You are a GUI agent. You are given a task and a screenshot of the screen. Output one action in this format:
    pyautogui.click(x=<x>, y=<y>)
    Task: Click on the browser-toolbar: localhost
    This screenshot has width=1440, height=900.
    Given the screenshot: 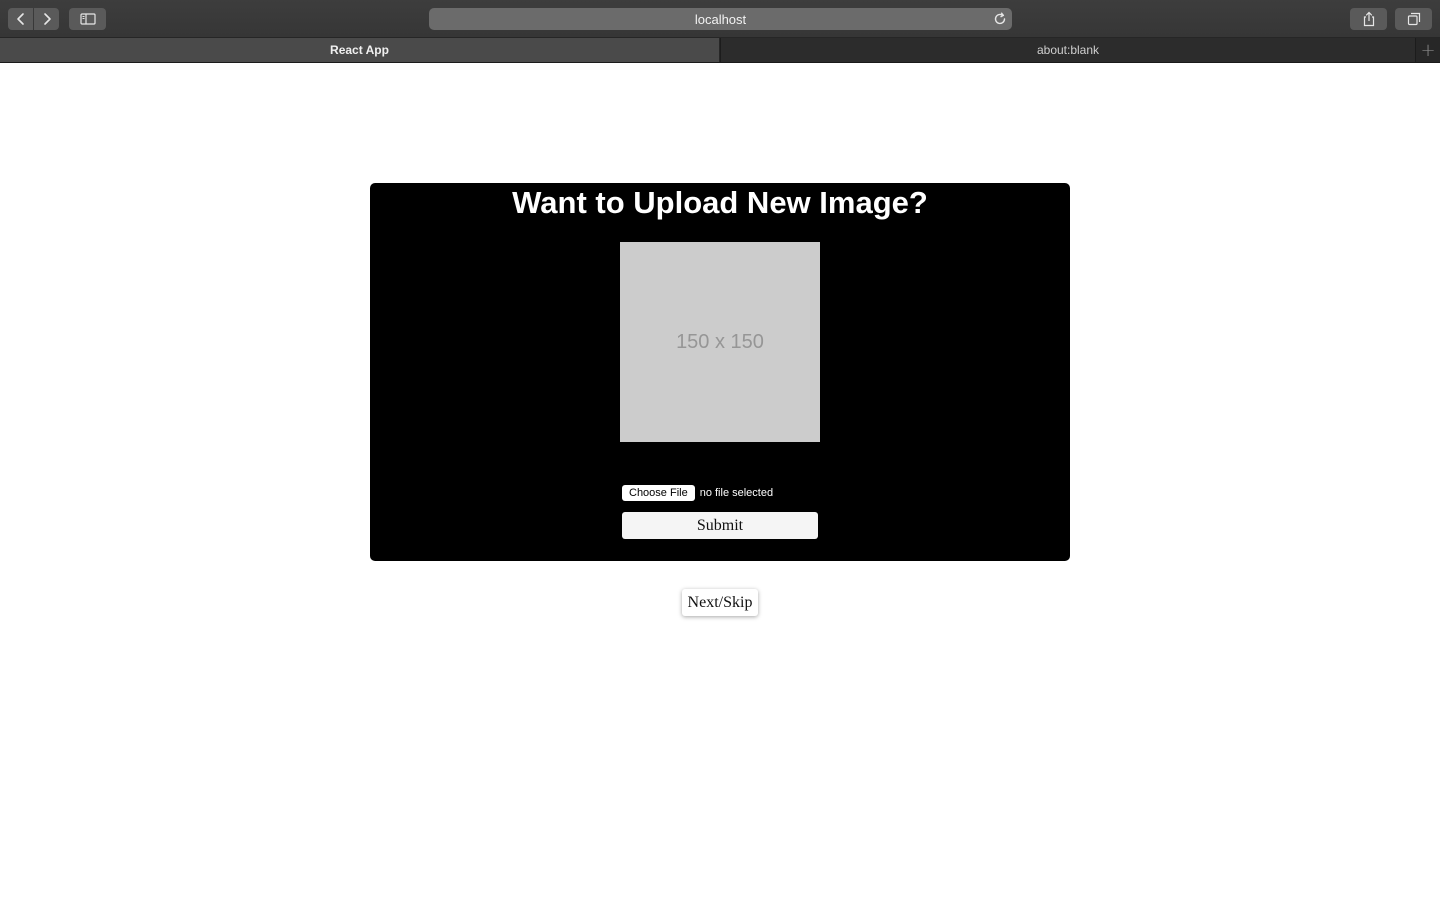 What is the action you would take?
    pyautogui.click(x=720, y=19)
    